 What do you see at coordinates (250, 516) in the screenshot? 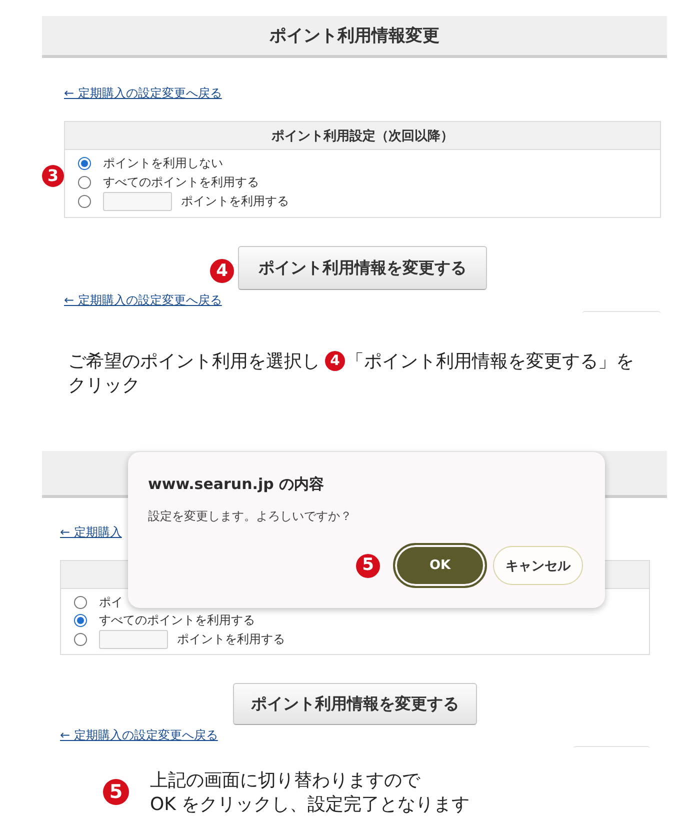
I see `dialog-message: 設定を変更します。よろしいですか？` at bounding box center [250, 516].